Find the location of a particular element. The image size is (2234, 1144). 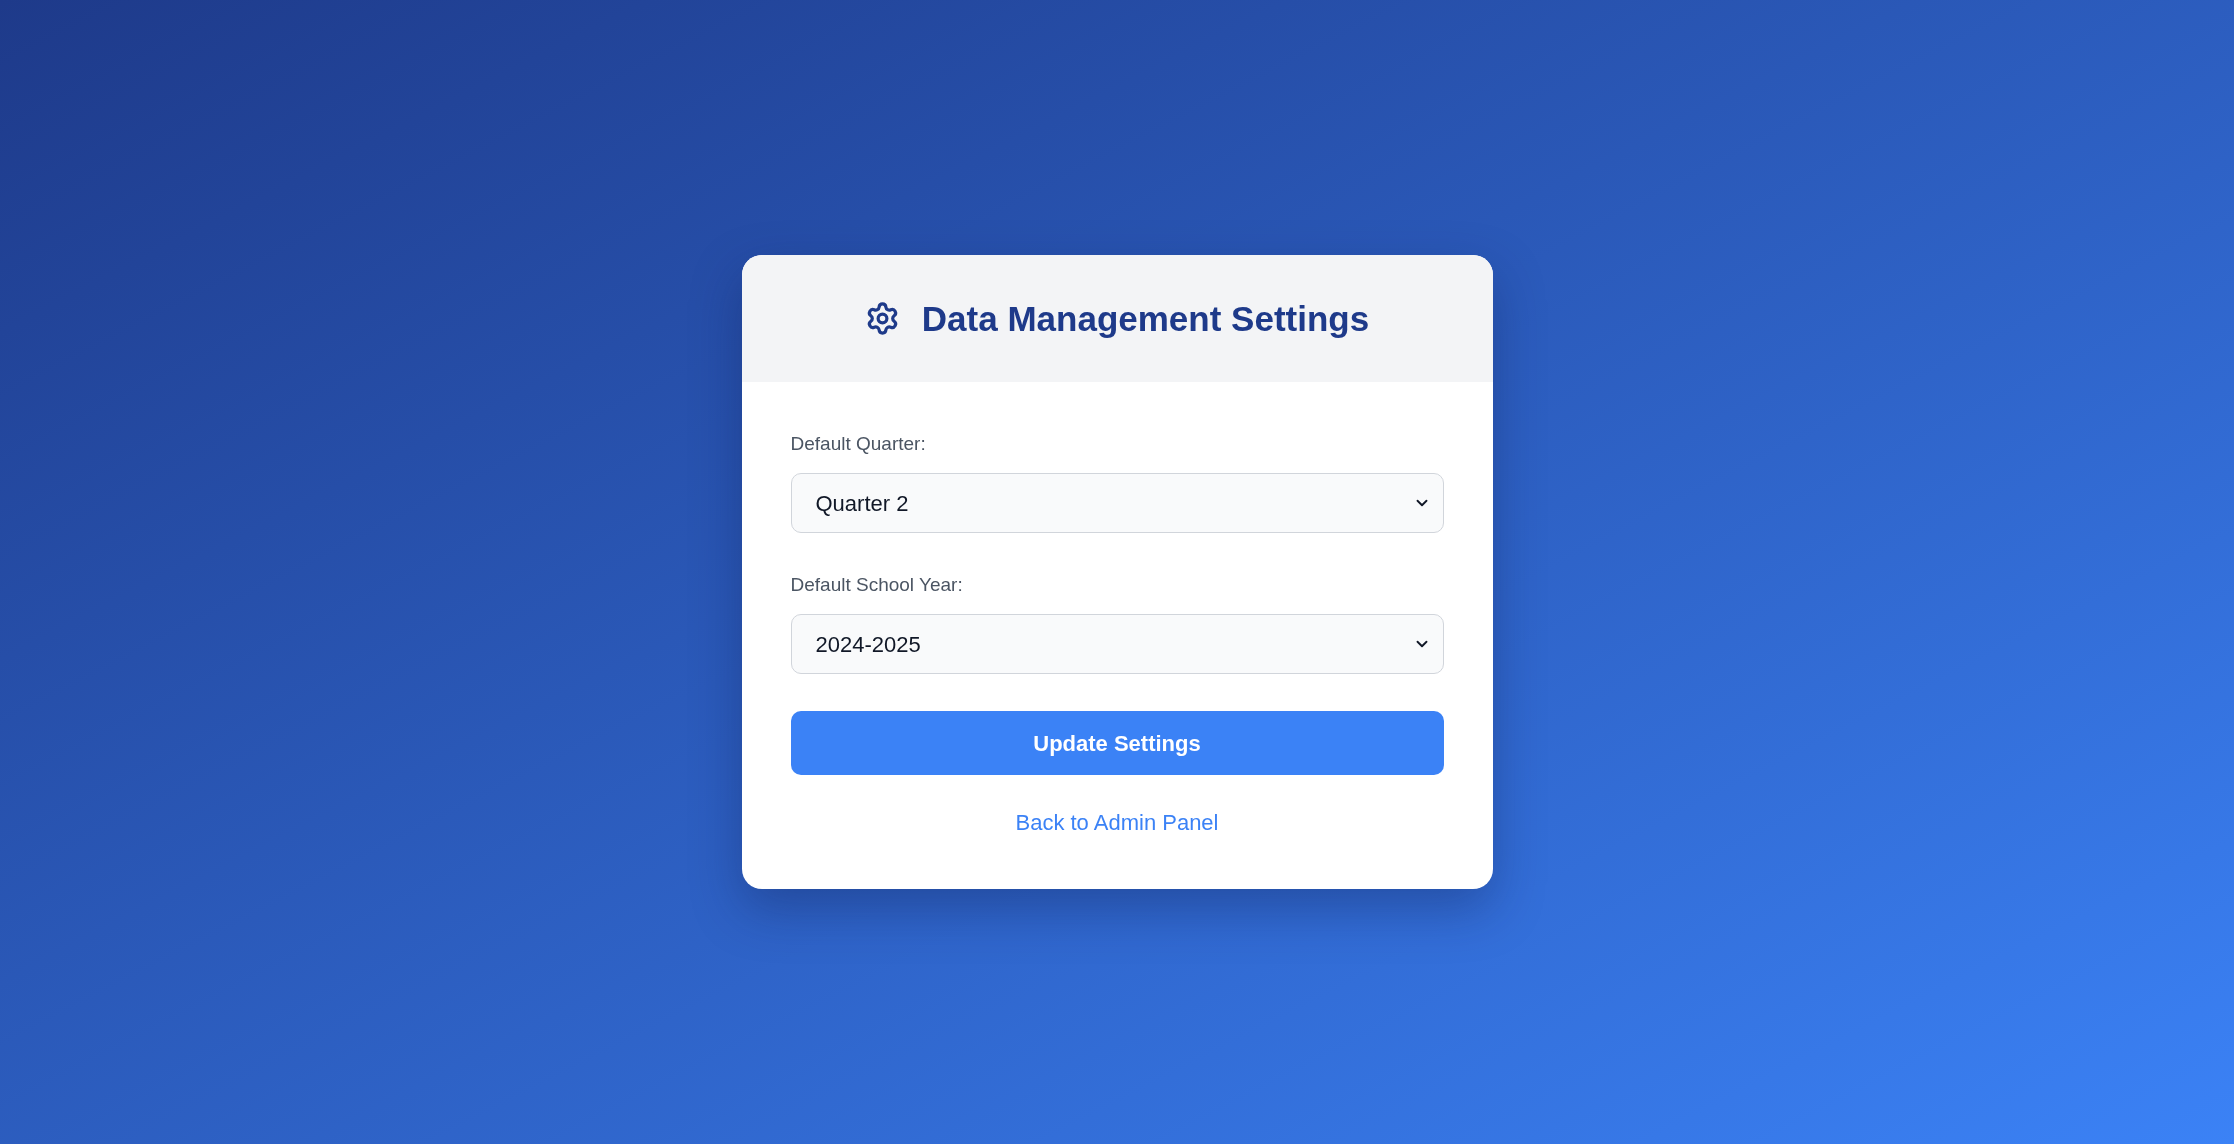

dropdown: Quarter 2 is located at coordinates (1117, 503).